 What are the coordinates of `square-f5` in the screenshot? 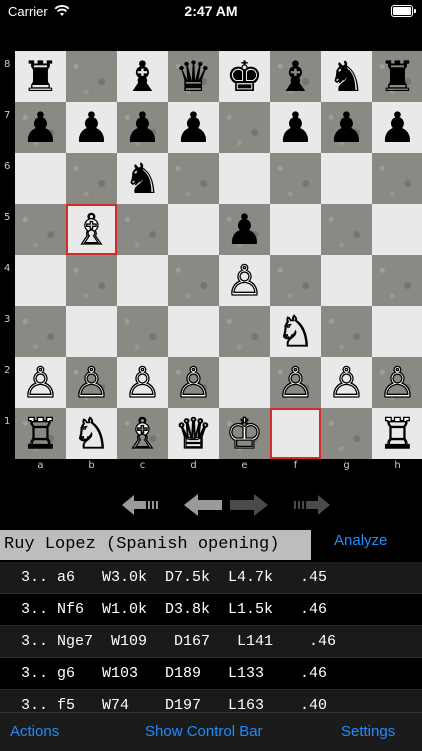 It's located at (295, 229).